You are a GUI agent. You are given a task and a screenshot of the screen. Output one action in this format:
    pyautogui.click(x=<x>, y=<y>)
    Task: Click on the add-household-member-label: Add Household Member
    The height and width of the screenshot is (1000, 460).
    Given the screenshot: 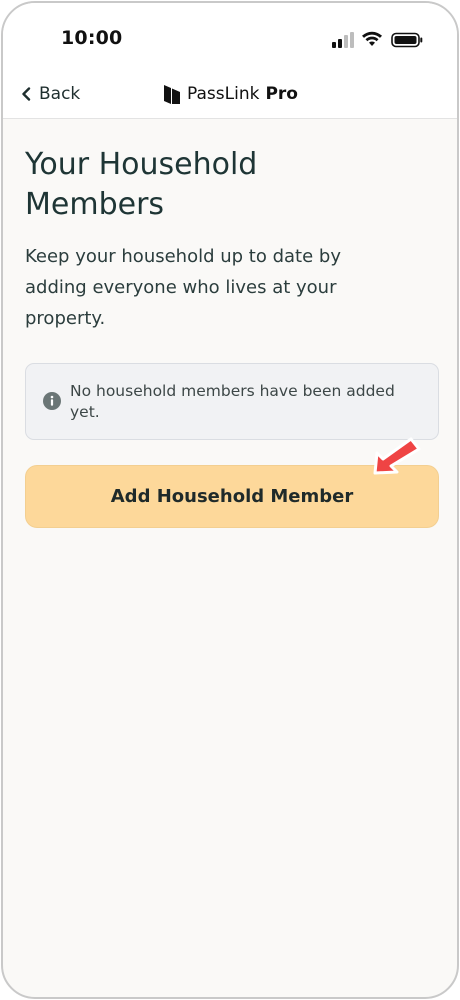 What is the action you would take?
    pyautogui.click(x=232, y=496)
    